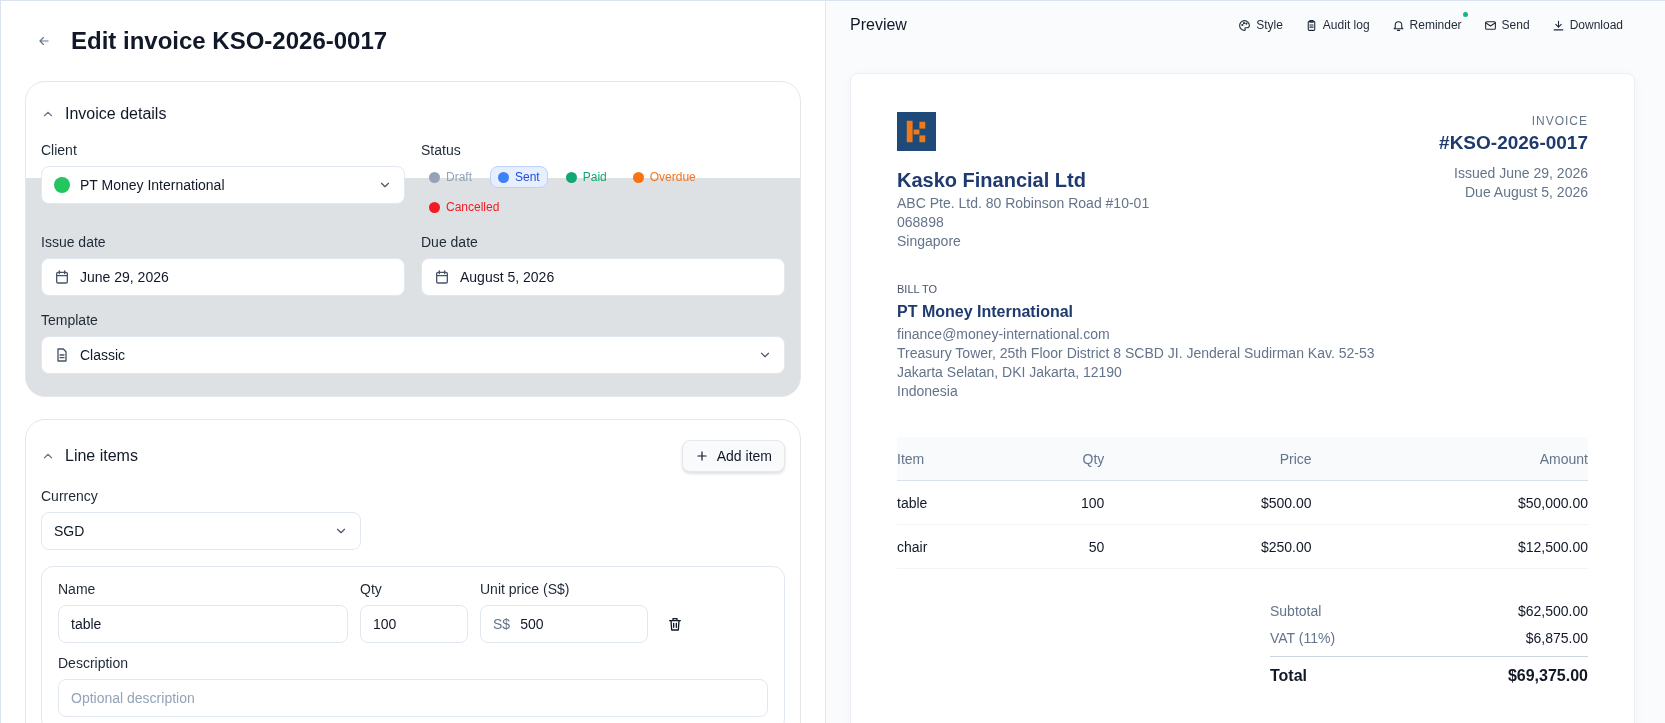  I want to click on section-title: Invoice details, so click(116, 114).